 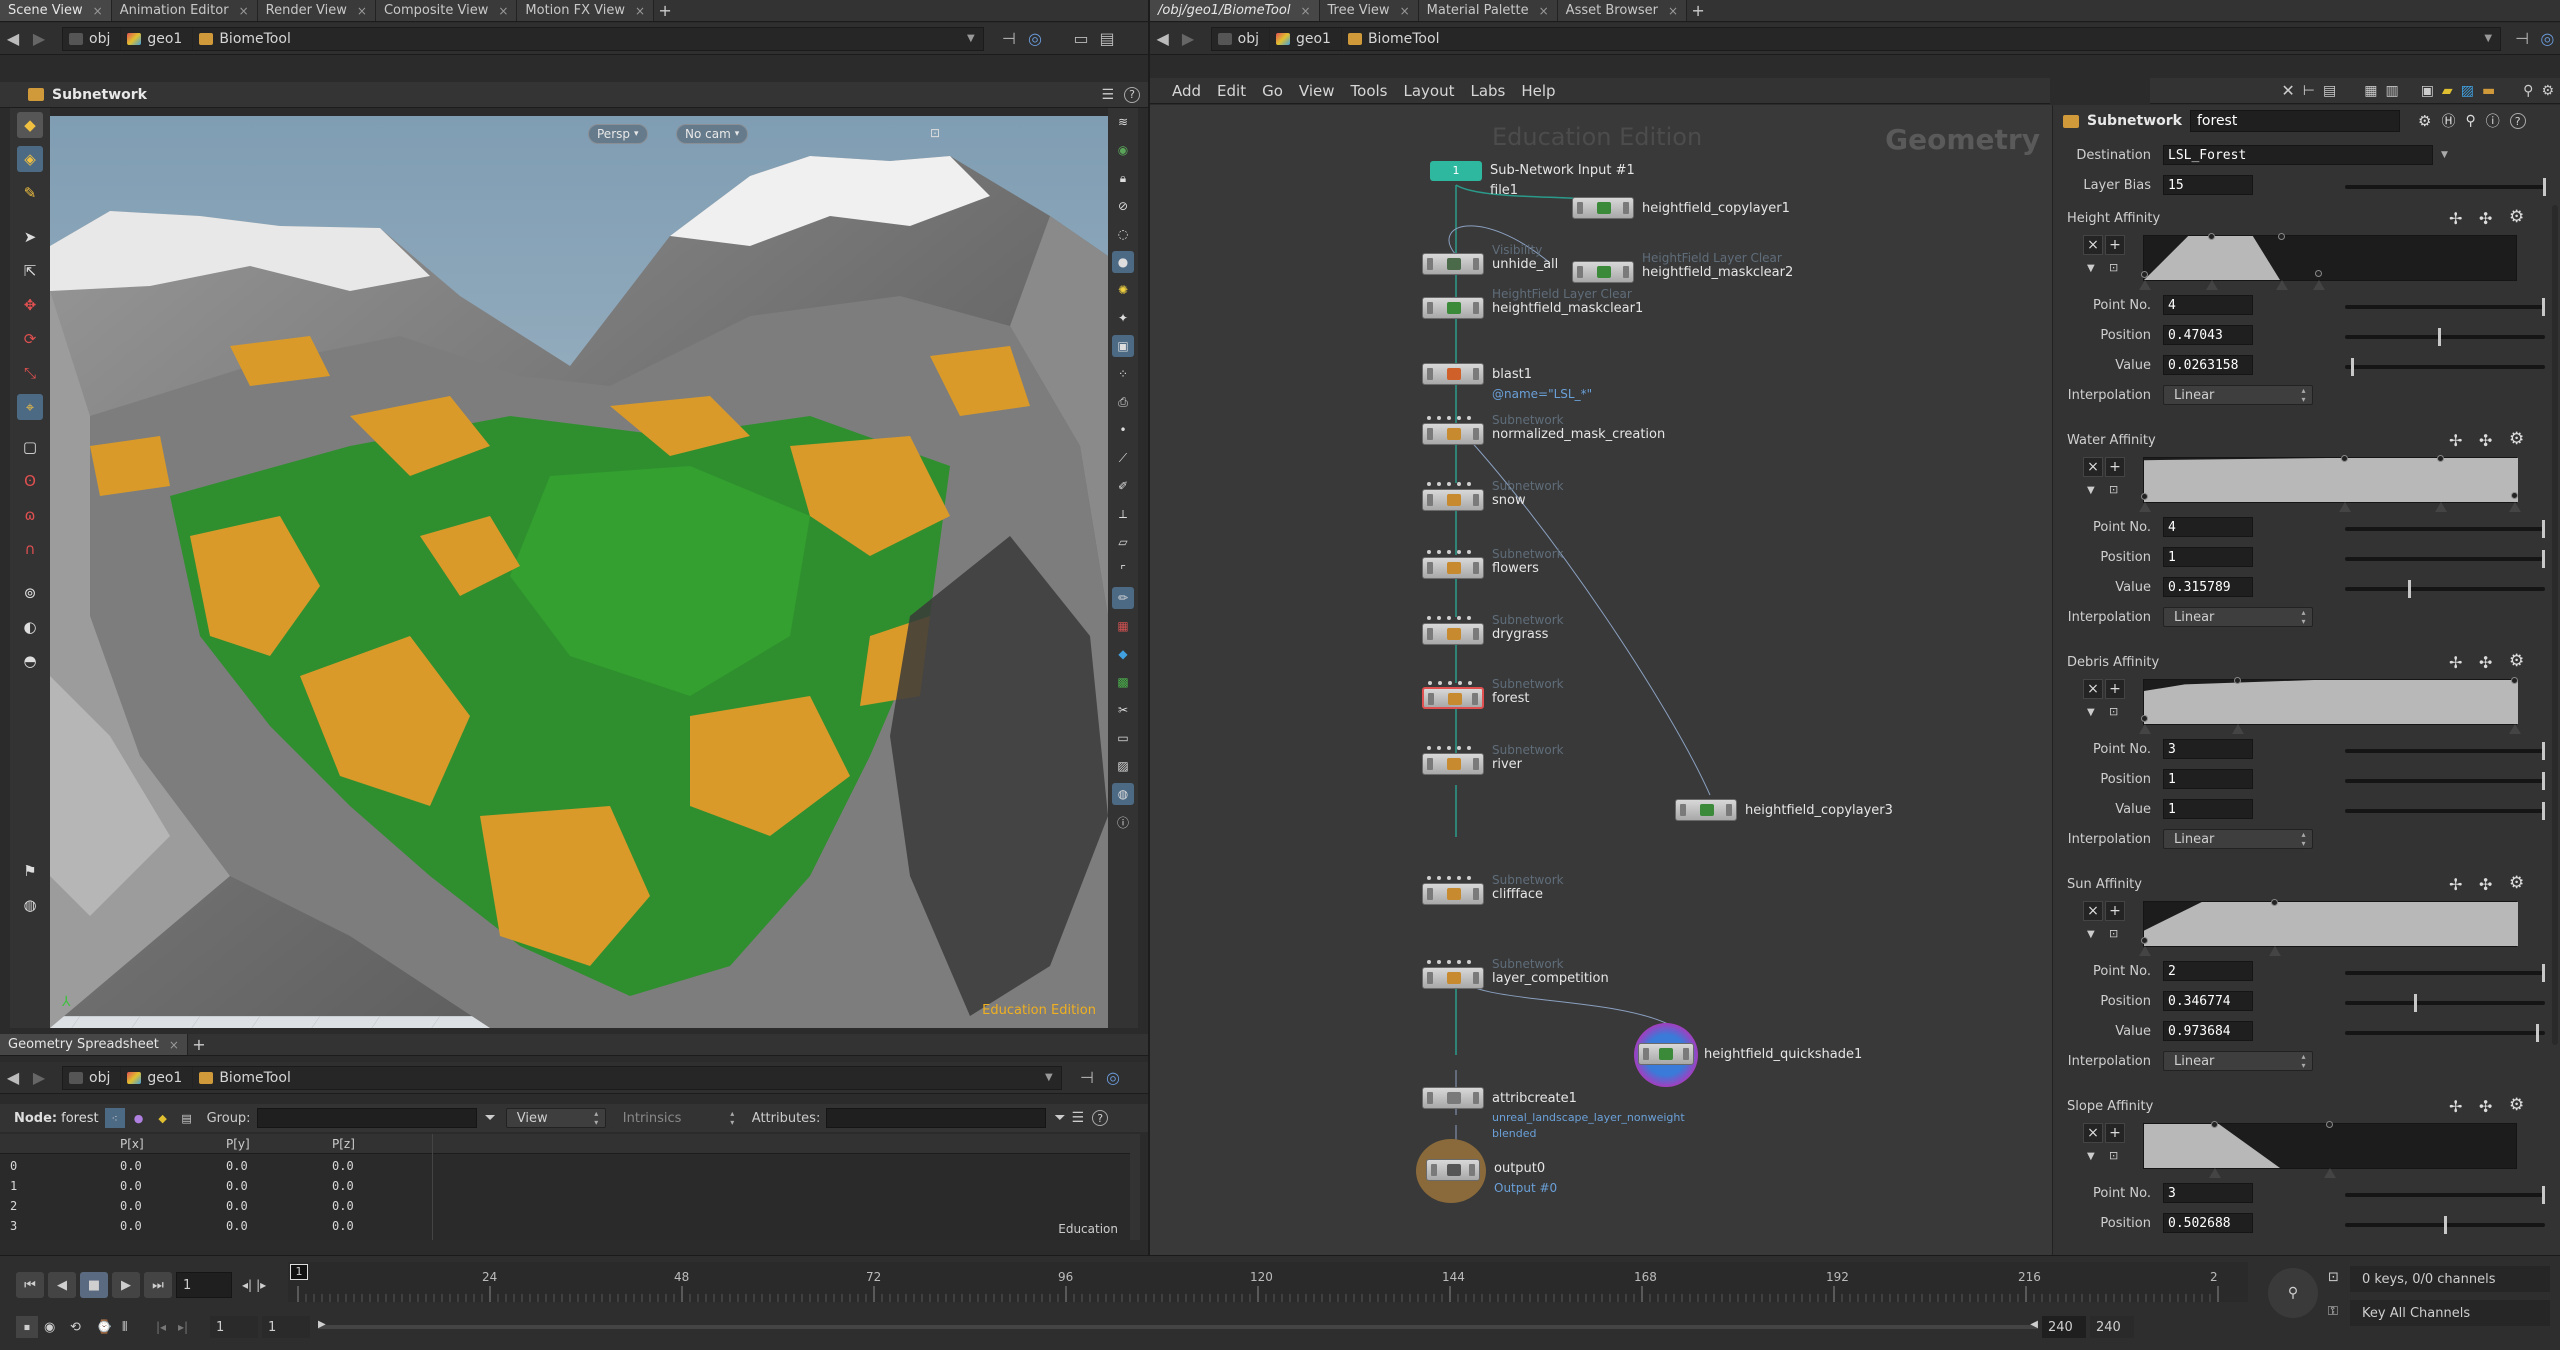 What do you see at coordinates (30, 515) in the screenshot?
I see `brush-select-icon: ɷ` at bounding box center [30, 515].